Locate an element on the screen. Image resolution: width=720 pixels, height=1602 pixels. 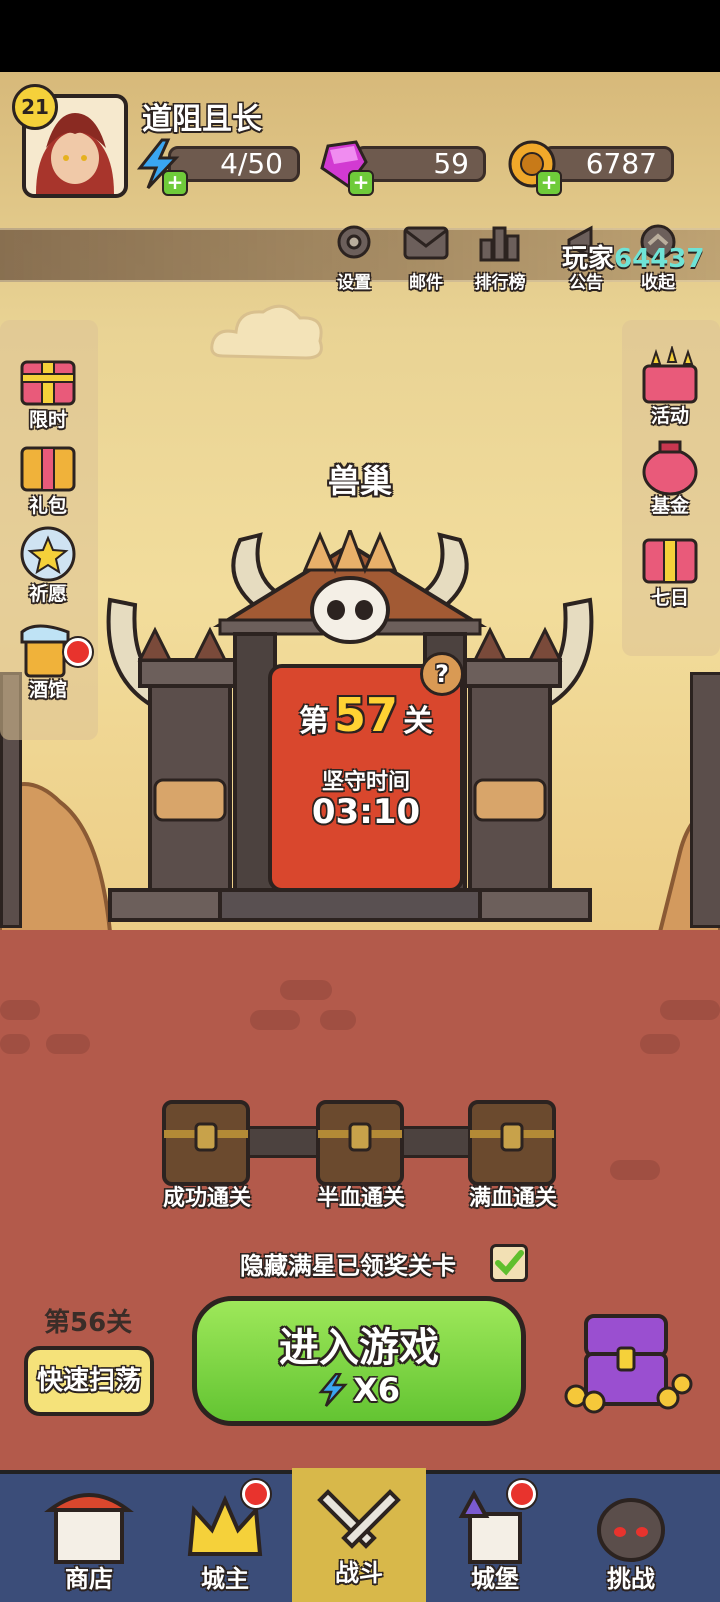
stage-banner: 第 57 关 坚守时间 03:10 is located at coordinates (366, 778).